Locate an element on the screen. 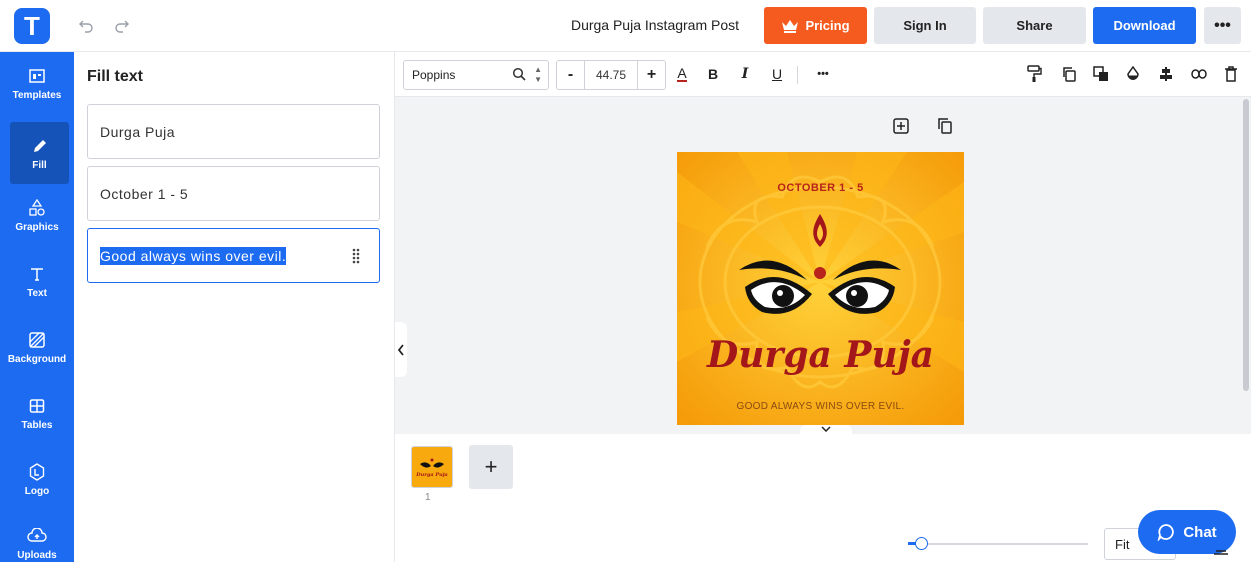 This screenshot has height=562, width=1251. fullscreen-icon is located at coordinates (1221, 549).